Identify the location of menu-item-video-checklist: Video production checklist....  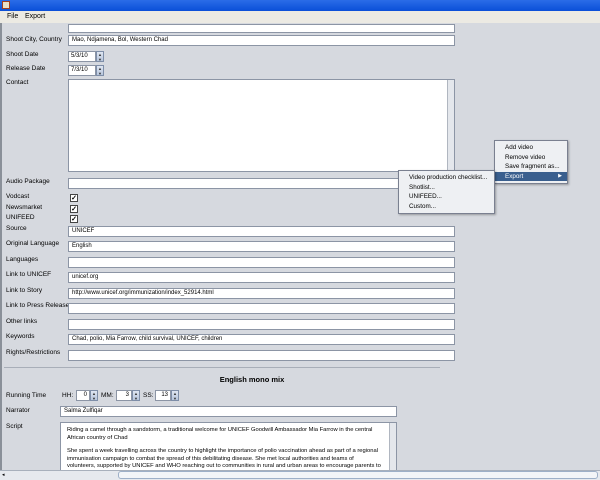
(446, 178).